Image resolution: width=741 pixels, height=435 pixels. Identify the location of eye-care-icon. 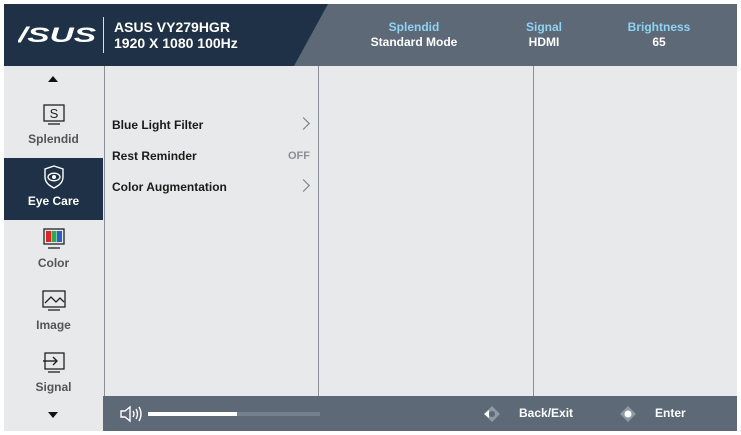
(54, 177).